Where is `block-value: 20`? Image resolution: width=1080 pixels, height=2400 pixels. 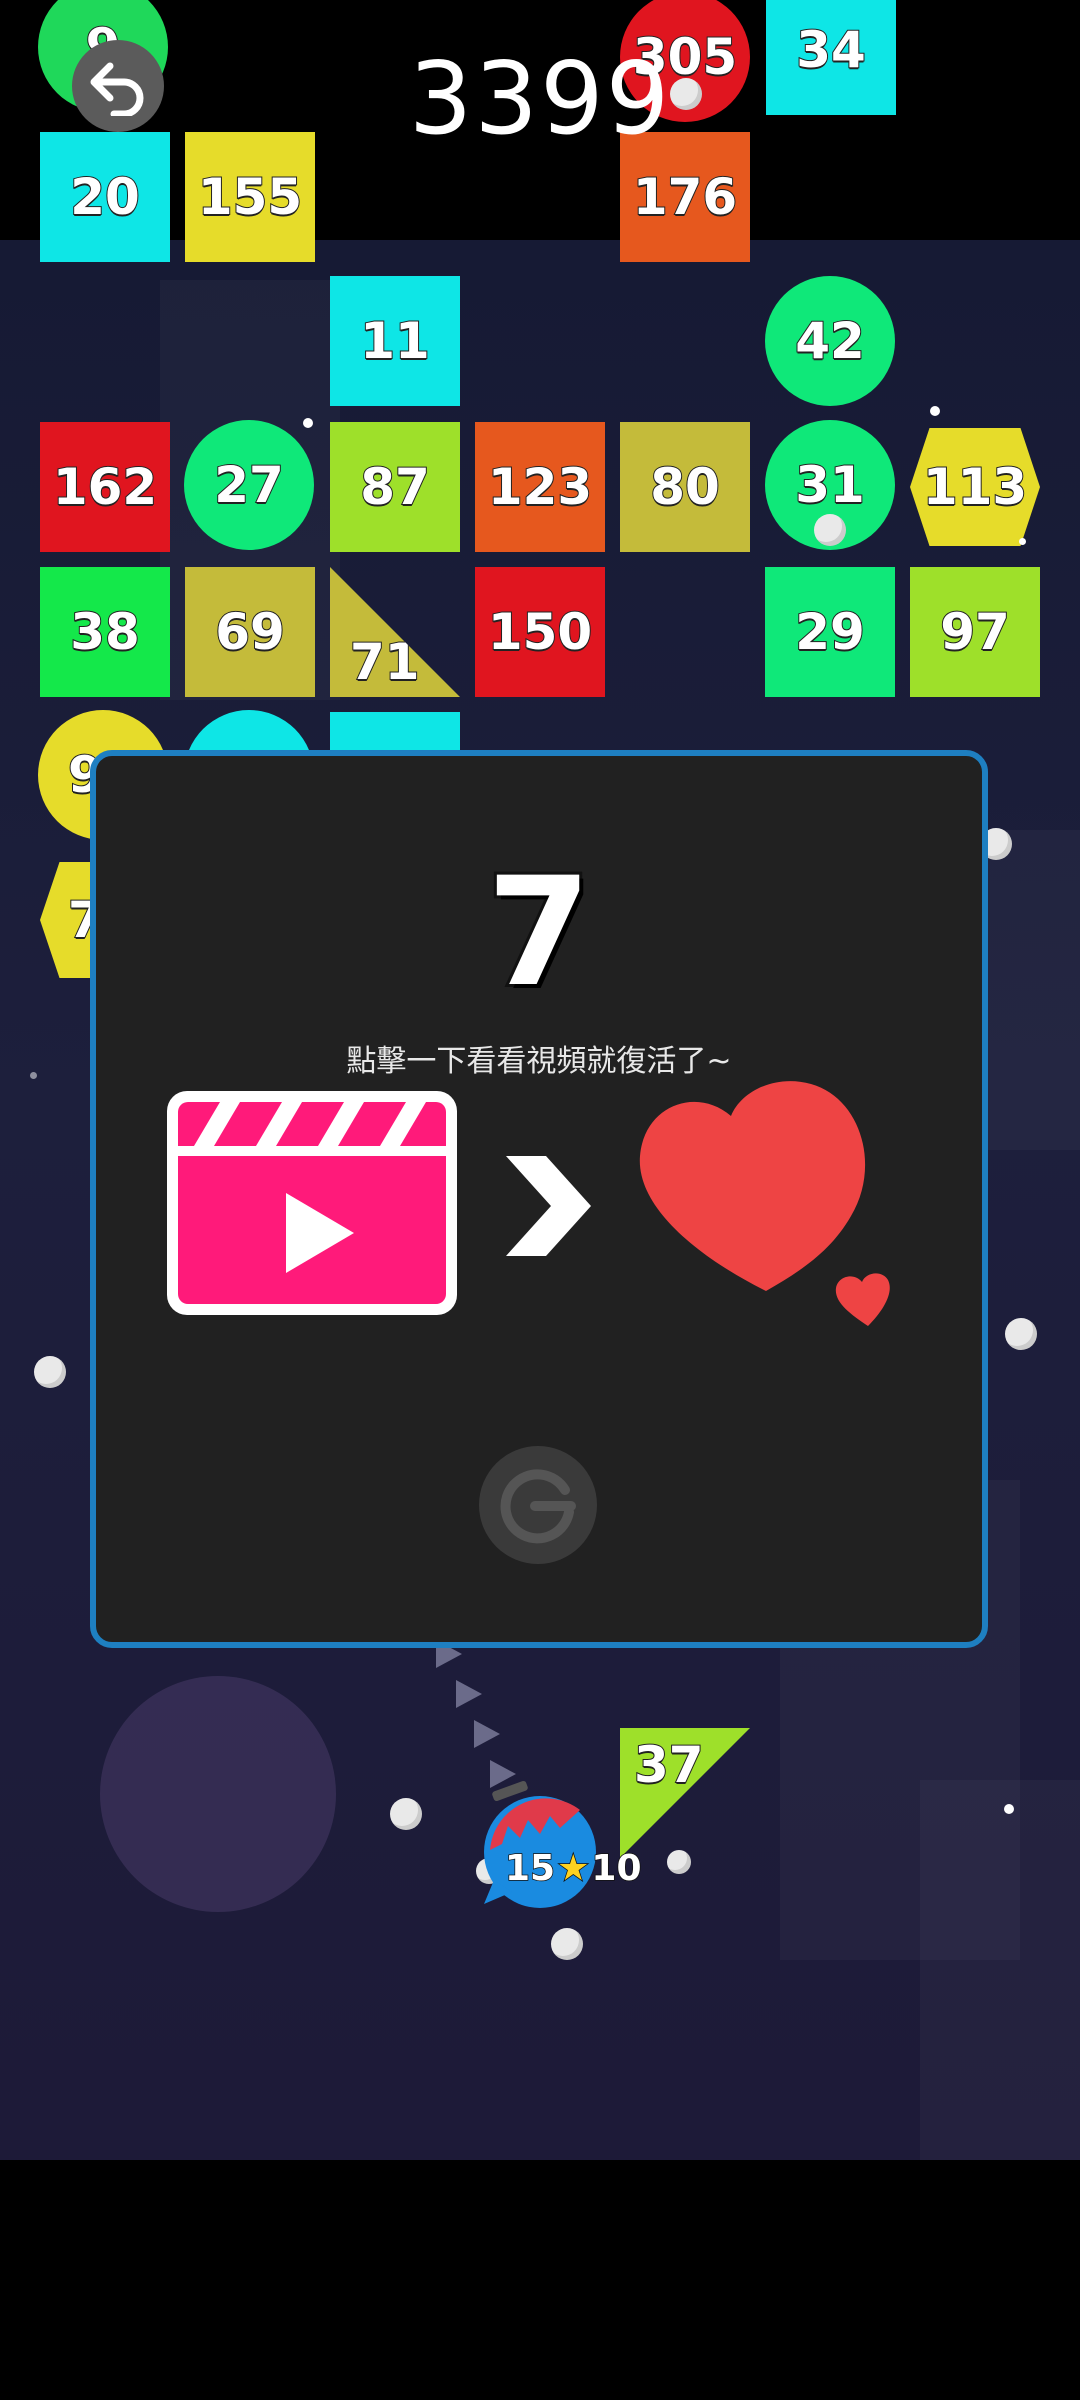 block-value: 20 is located at coordinates (105, 197).